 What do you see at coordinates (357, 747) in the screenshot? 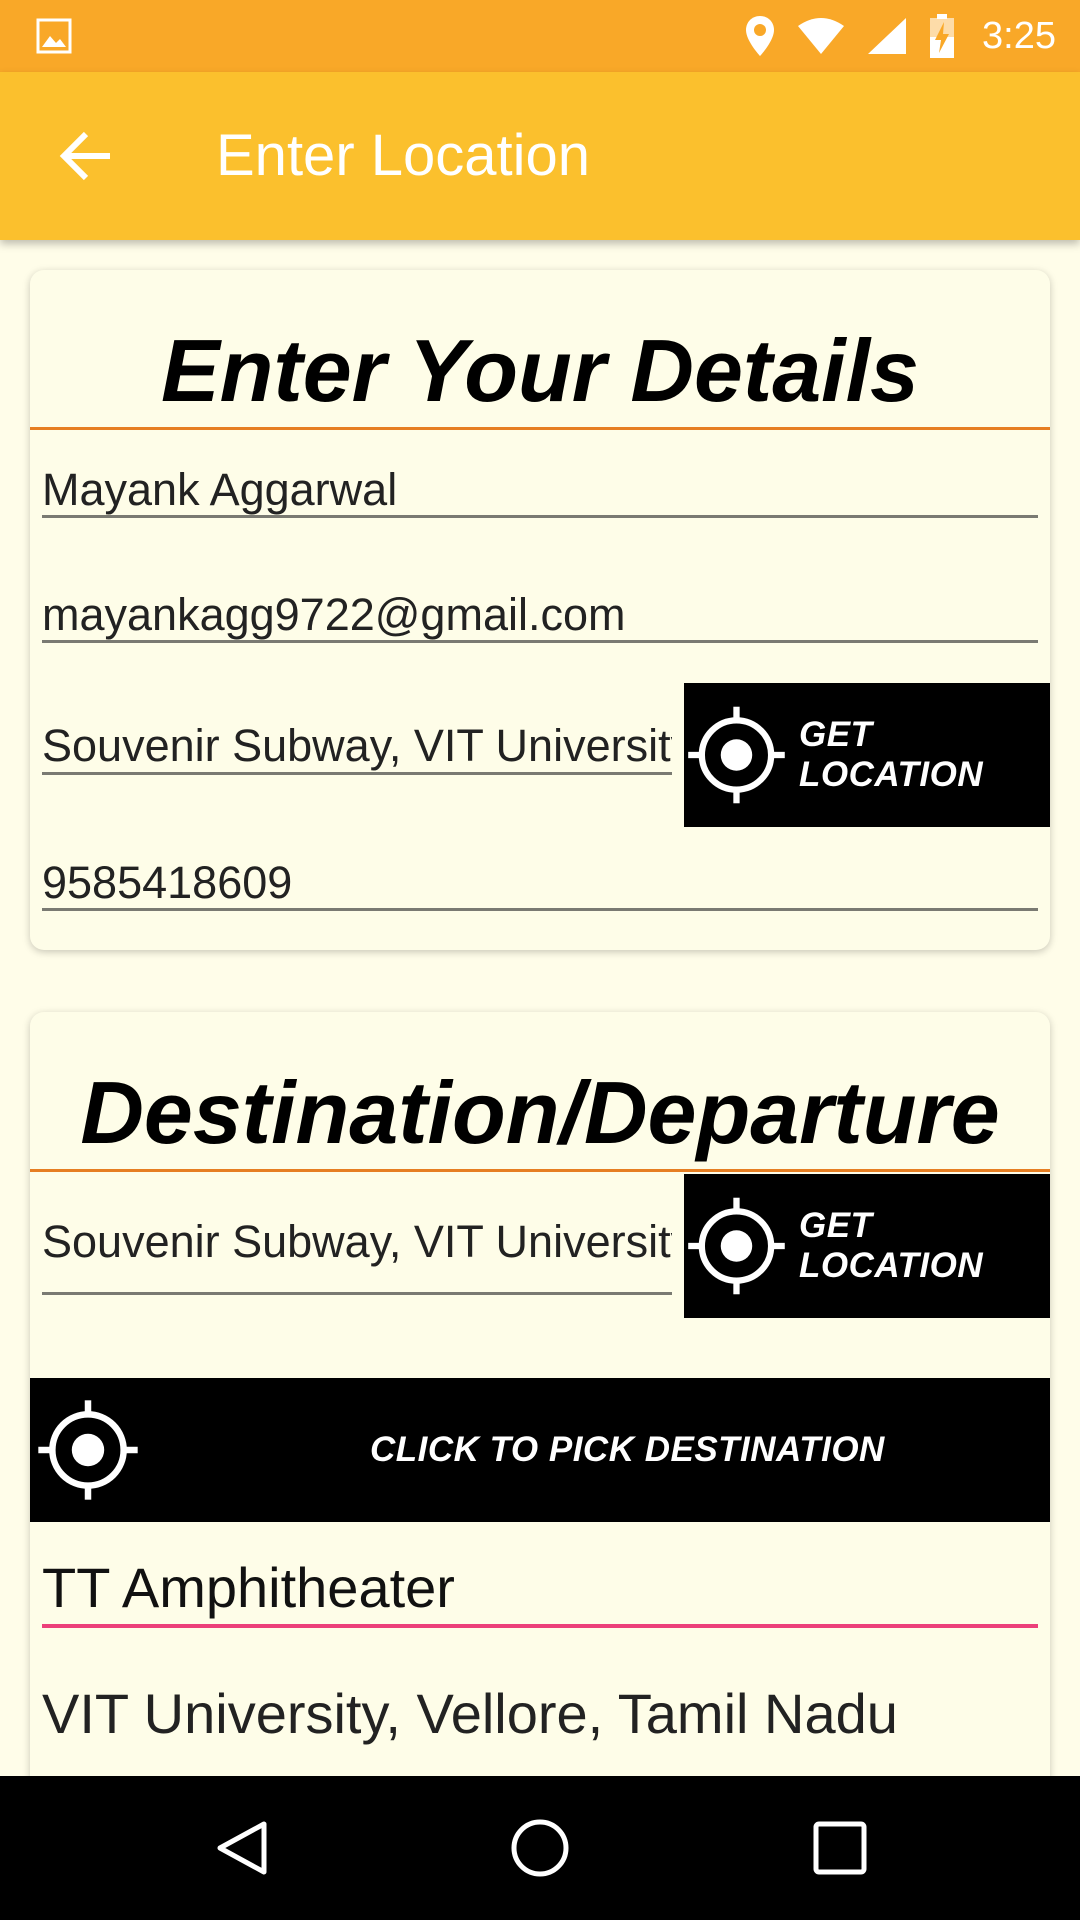
I see `current-location-field: Souvenir Subway, VIT University, Vellore` at bounding box center [357, 747].